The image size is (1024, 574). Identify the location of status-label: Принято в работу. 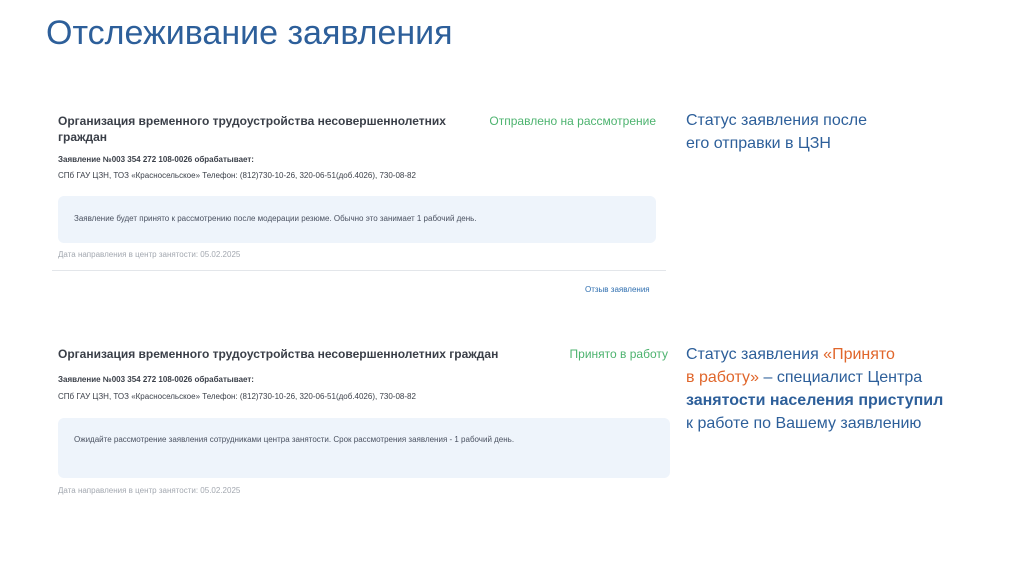
(618, 354).